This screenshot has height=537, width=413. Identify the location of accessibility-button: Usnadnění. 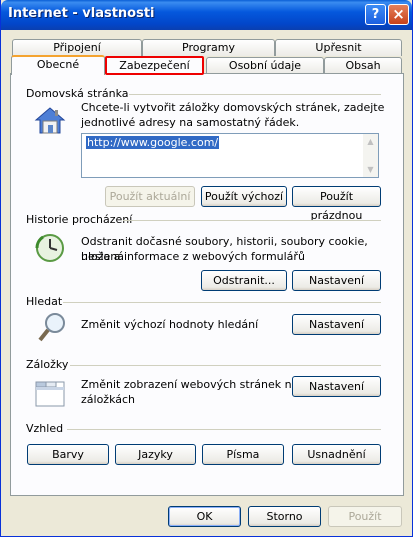
(336, 454).